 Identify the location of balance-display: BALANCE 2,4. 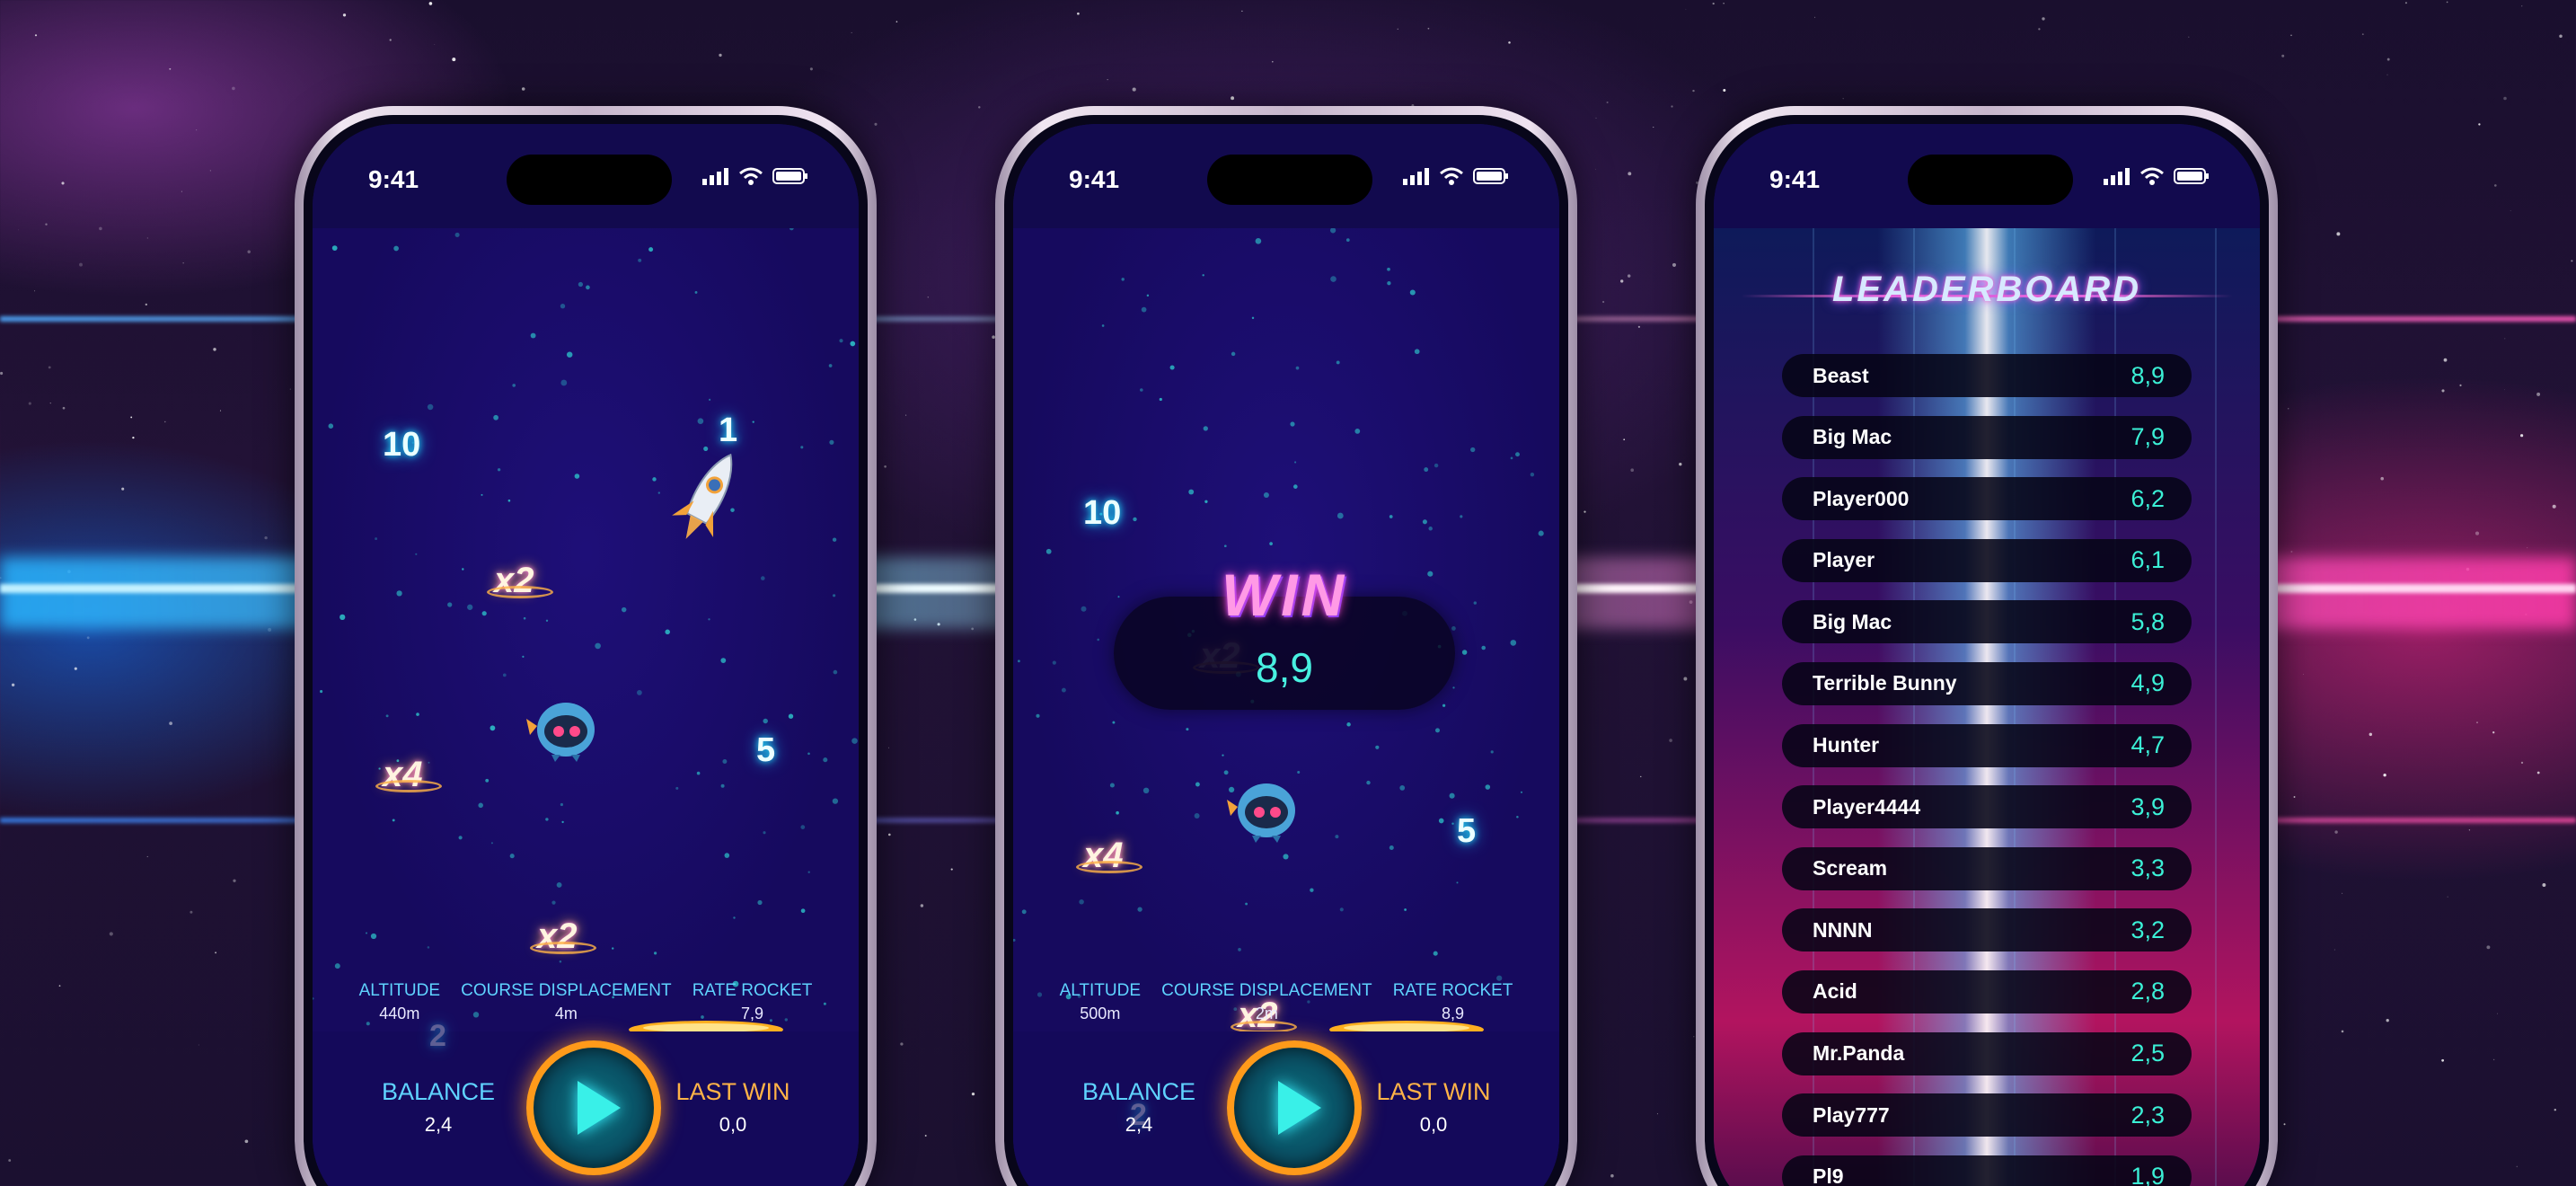
(438, 1107).